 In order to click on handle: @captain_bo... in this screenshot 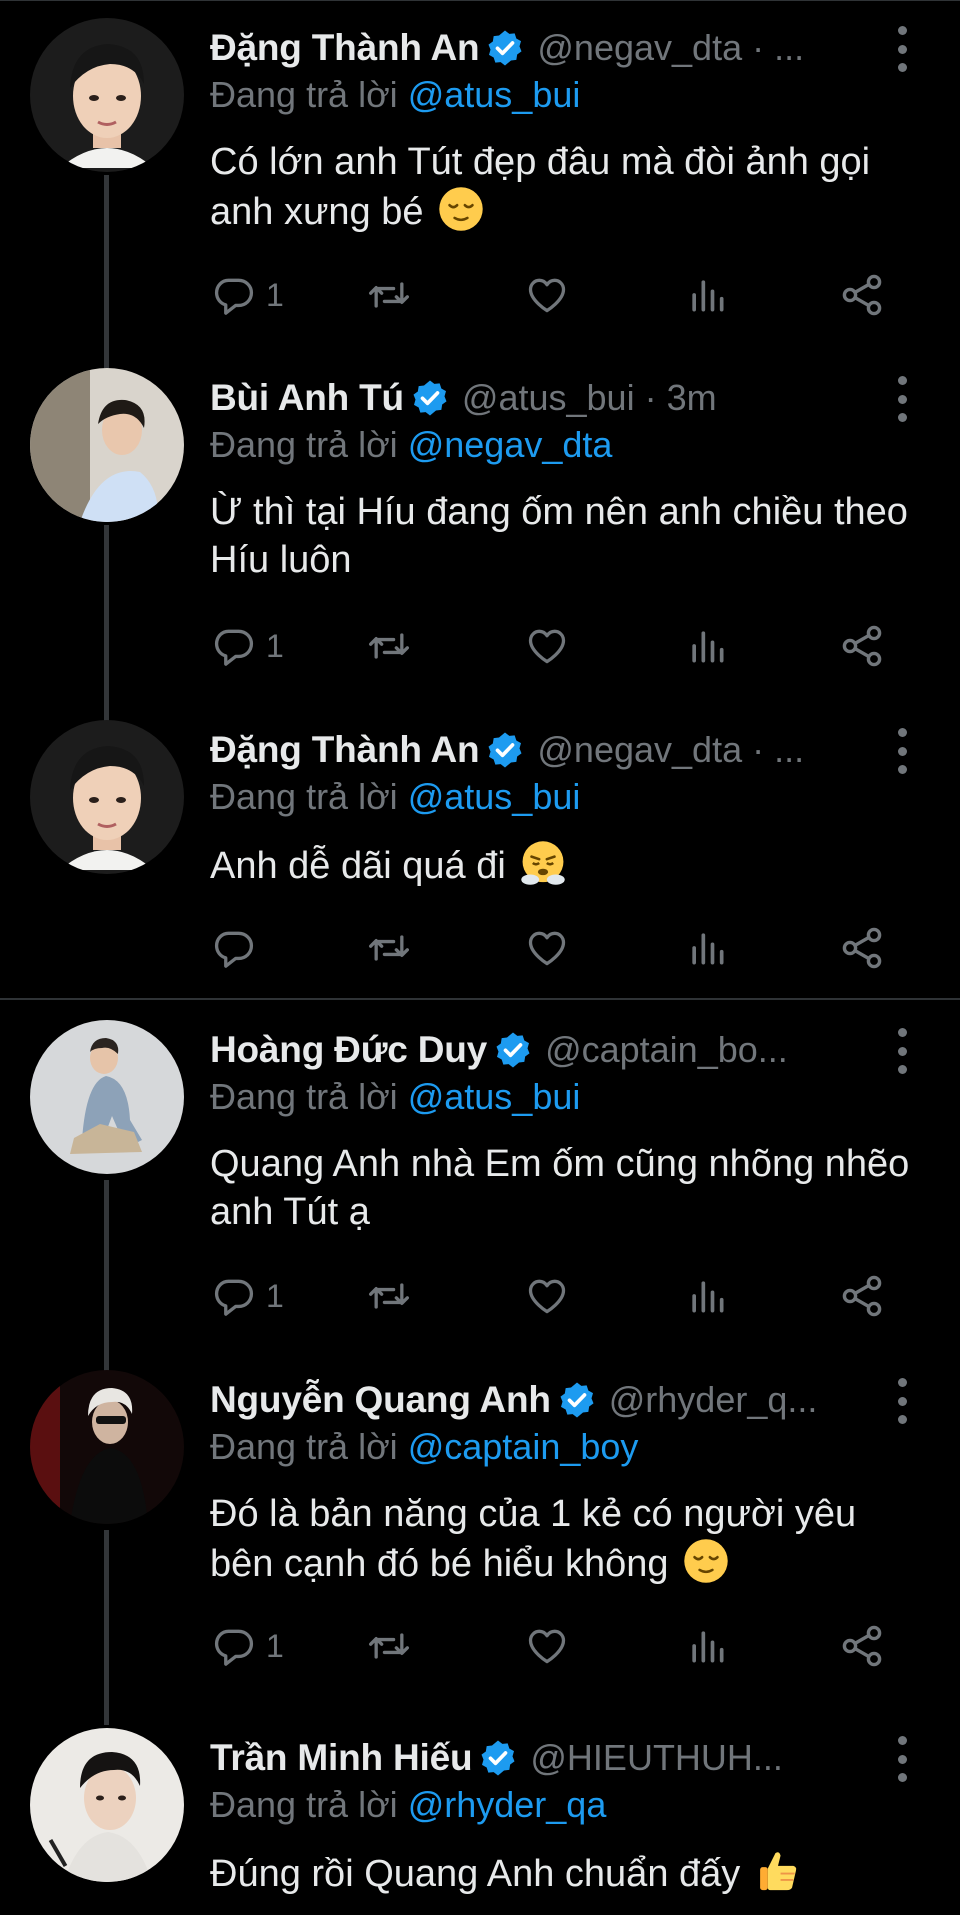, I will do `click(666, 1050)`.